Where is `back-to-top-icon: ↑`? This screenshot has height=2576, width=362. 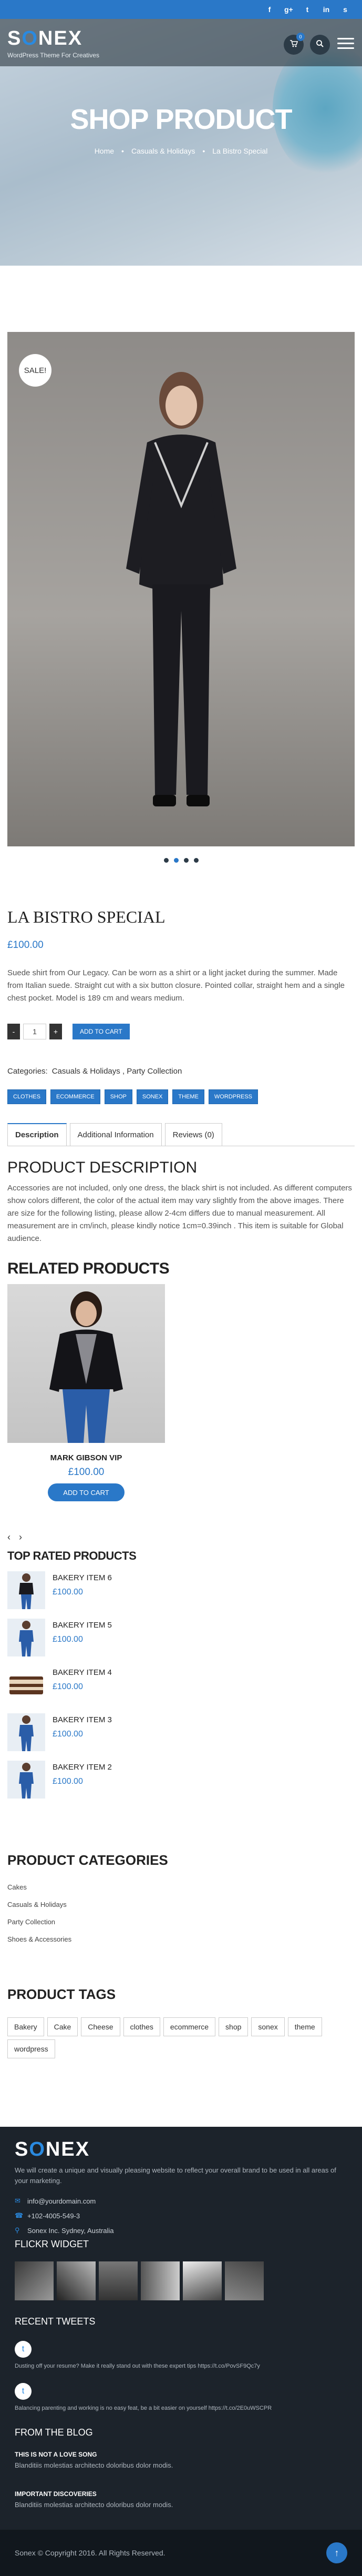
back-to-top-icon: ↑ is located at coordinates (336, 2552).